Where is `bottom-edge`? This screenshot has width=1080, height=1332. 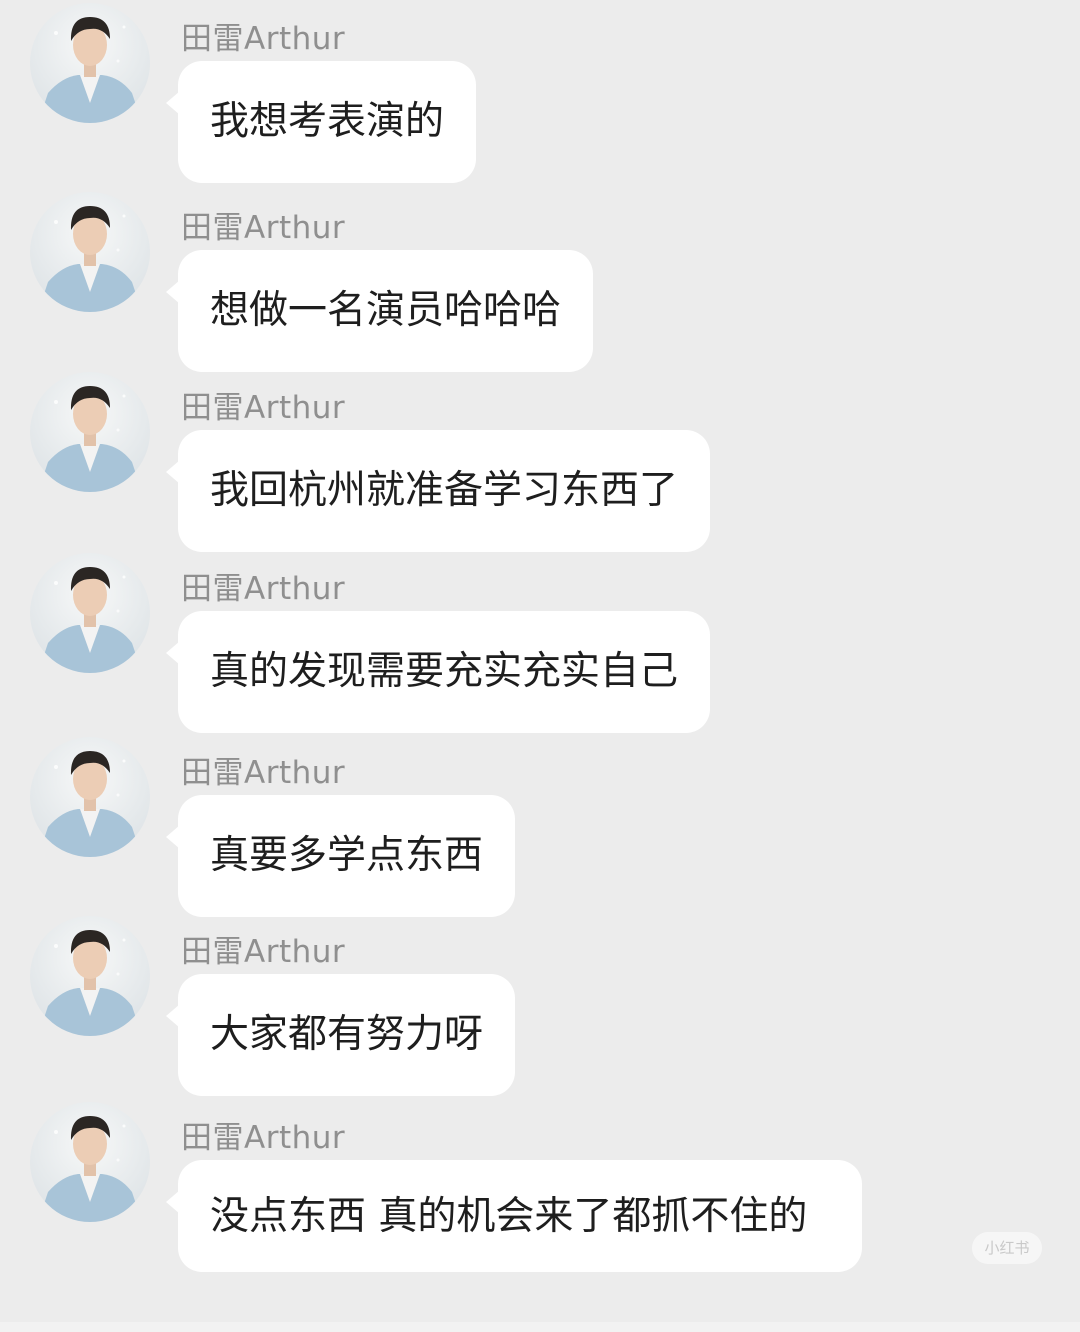 bottom-edge is located at coordinates (540, 1327).